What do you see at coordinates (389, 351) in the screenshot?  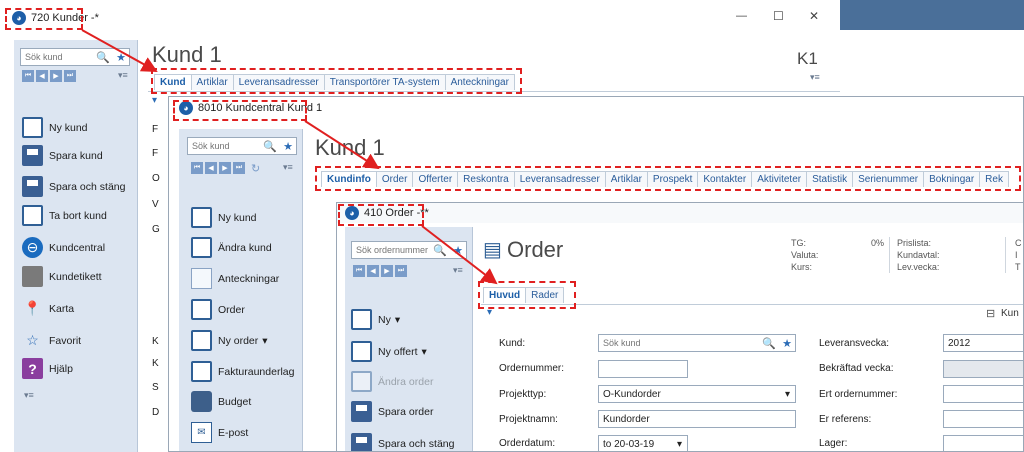 I see `action-ny-offert: Ny offert ▾` at bounding box center [389, 351].